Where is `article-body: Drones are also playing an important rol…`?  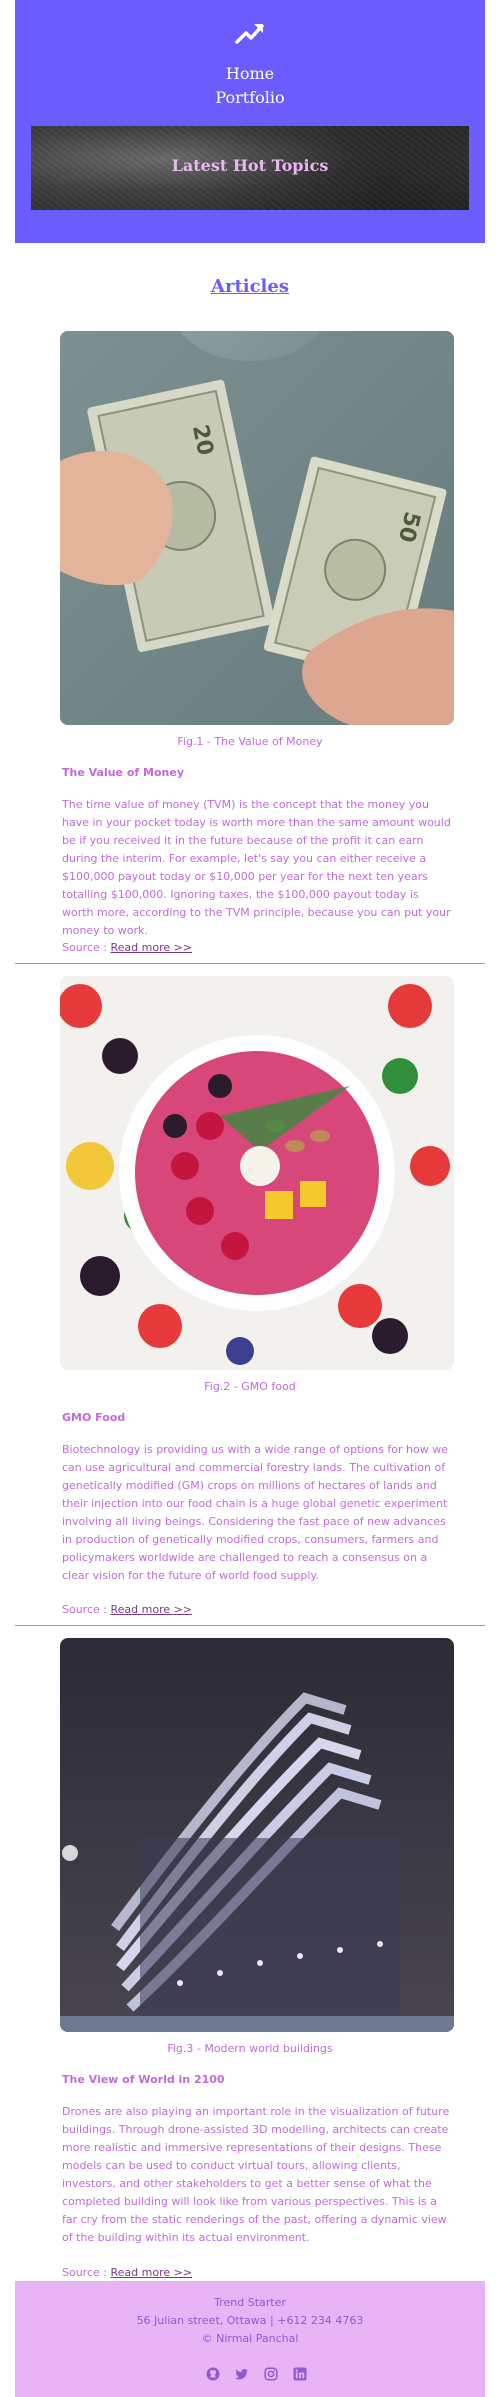 article-body: Drones are also playing an important rol… is located at coordinates (256, 2174).